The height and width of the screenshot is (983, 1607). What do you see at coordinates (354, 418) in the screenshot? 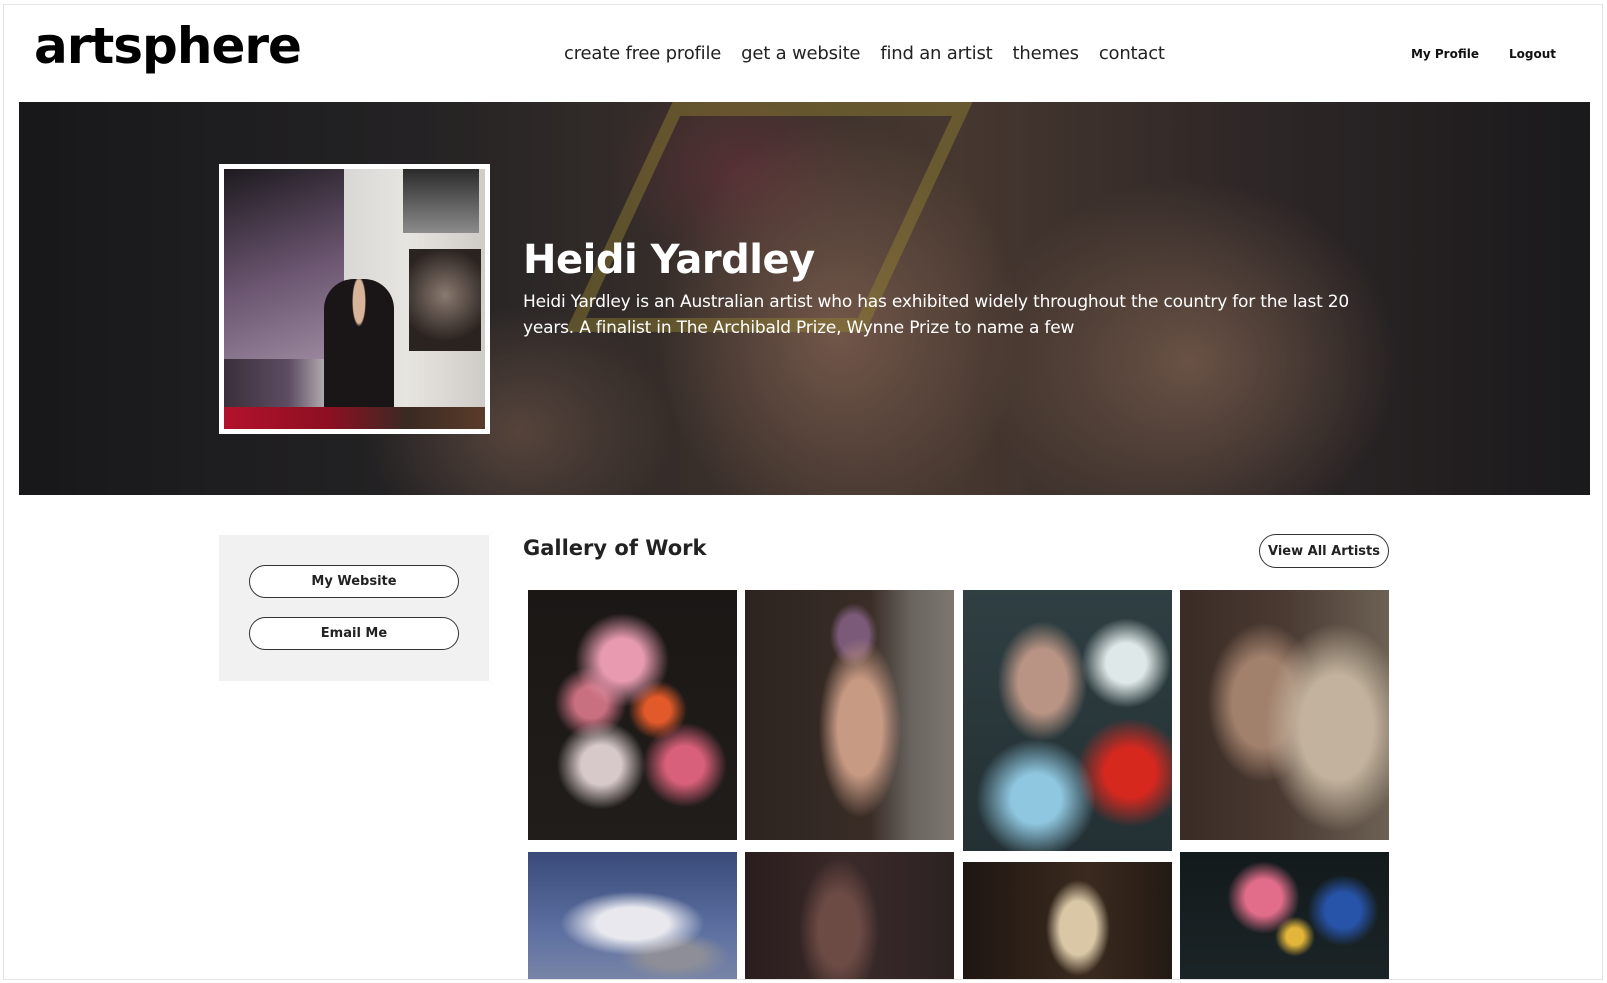
I see `portrait-floor` at bounding box center [354, 418].